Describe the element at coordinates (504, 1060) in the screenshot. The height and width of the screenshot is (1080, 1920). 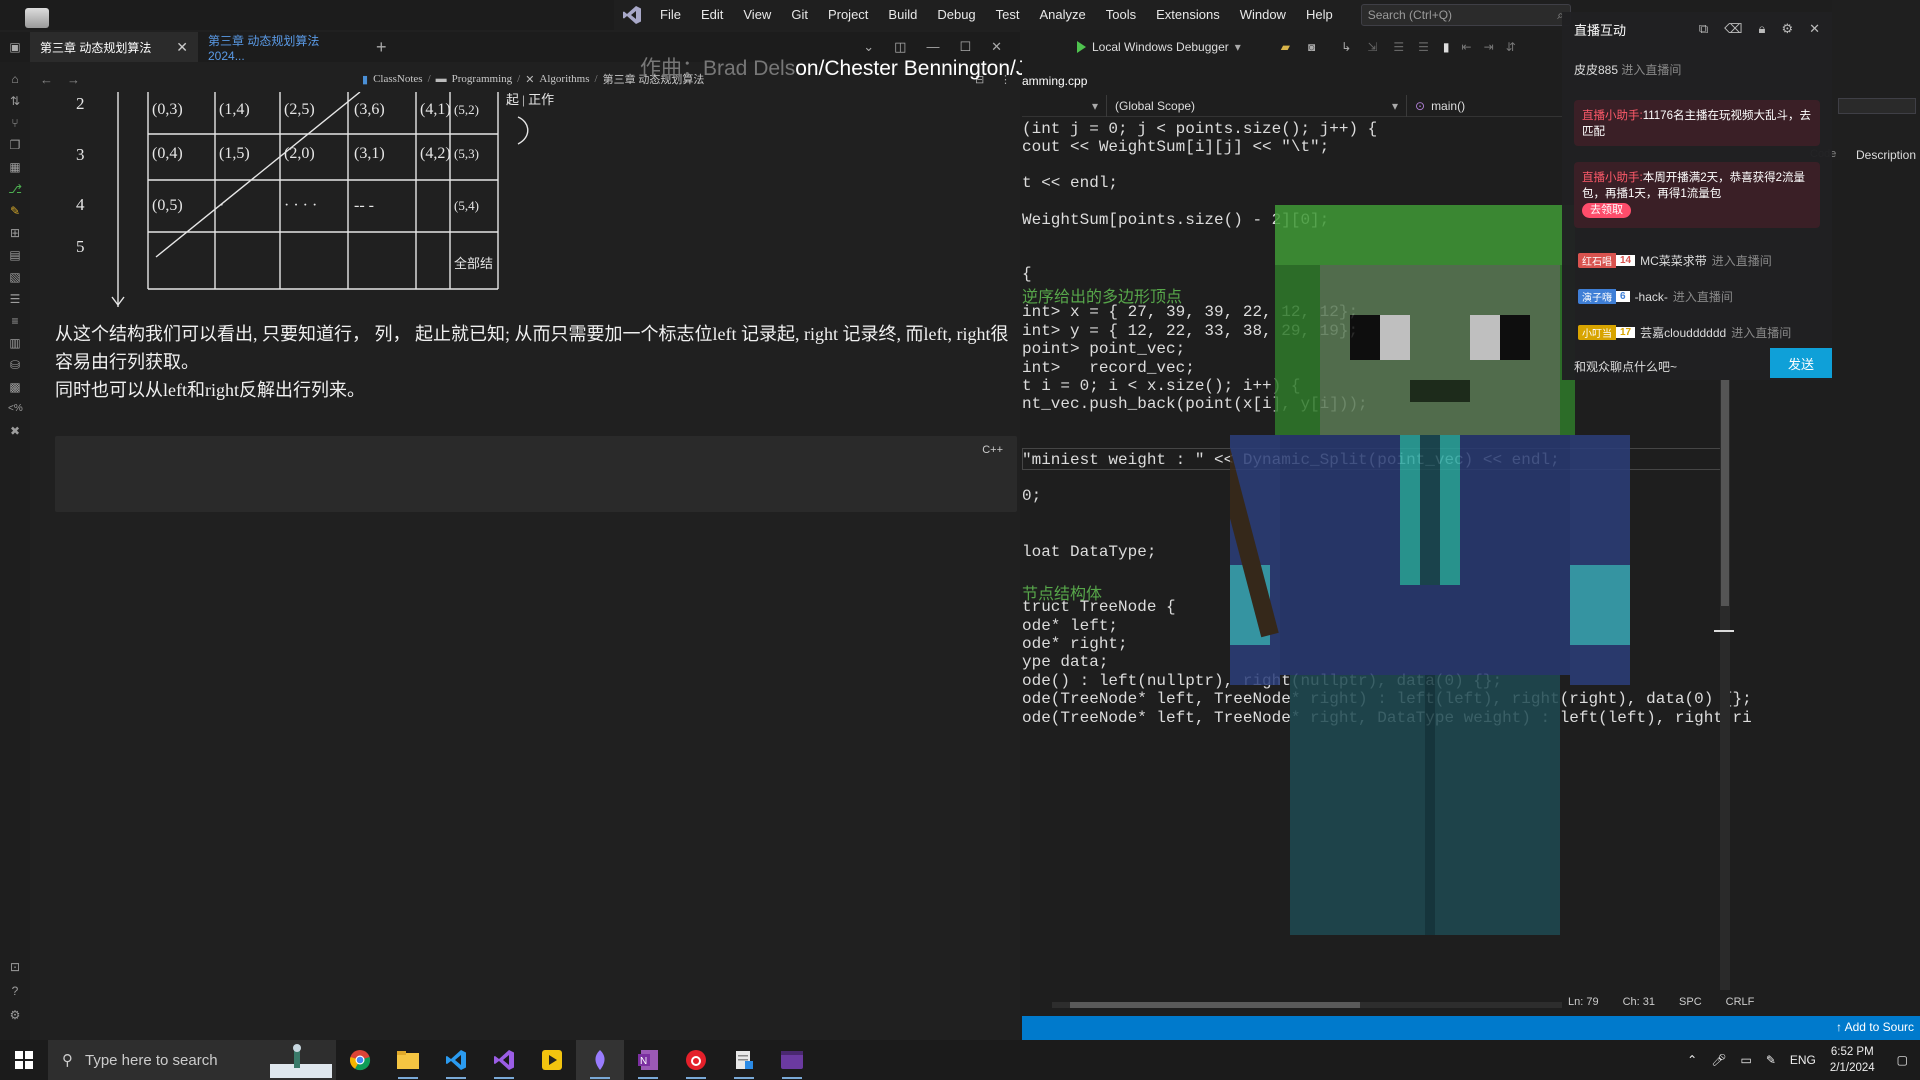
I see `visual-studio-icon` at that location.